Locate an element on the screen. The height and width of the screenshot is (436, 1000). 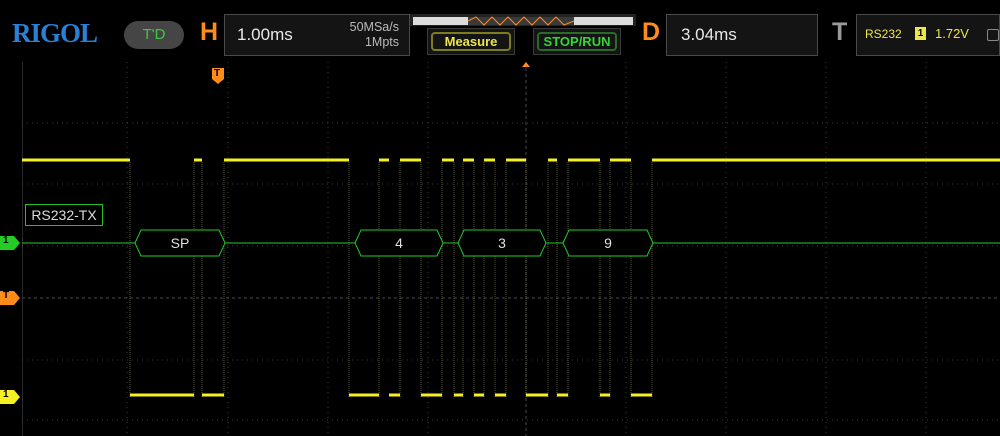
decode-marker-label: 1 is located at coordinates (6, 240).